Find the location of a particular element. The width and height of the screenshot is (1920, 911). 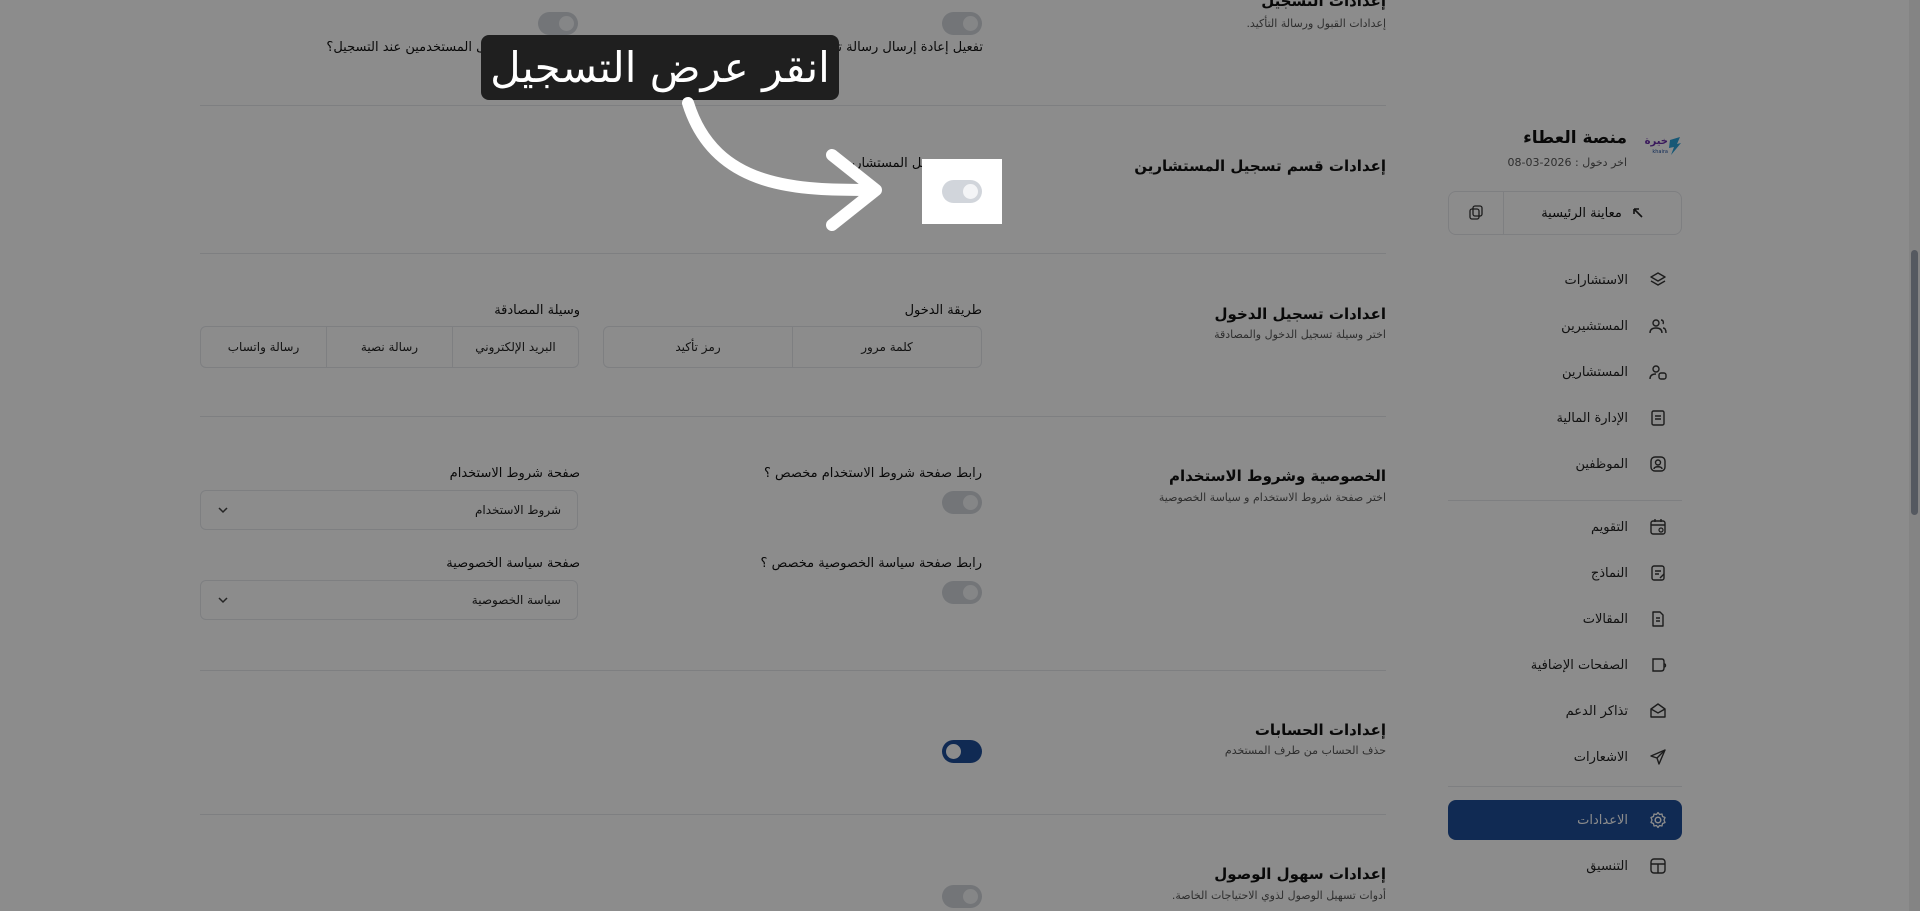

send-icon is located at coordinates (1658, 757).